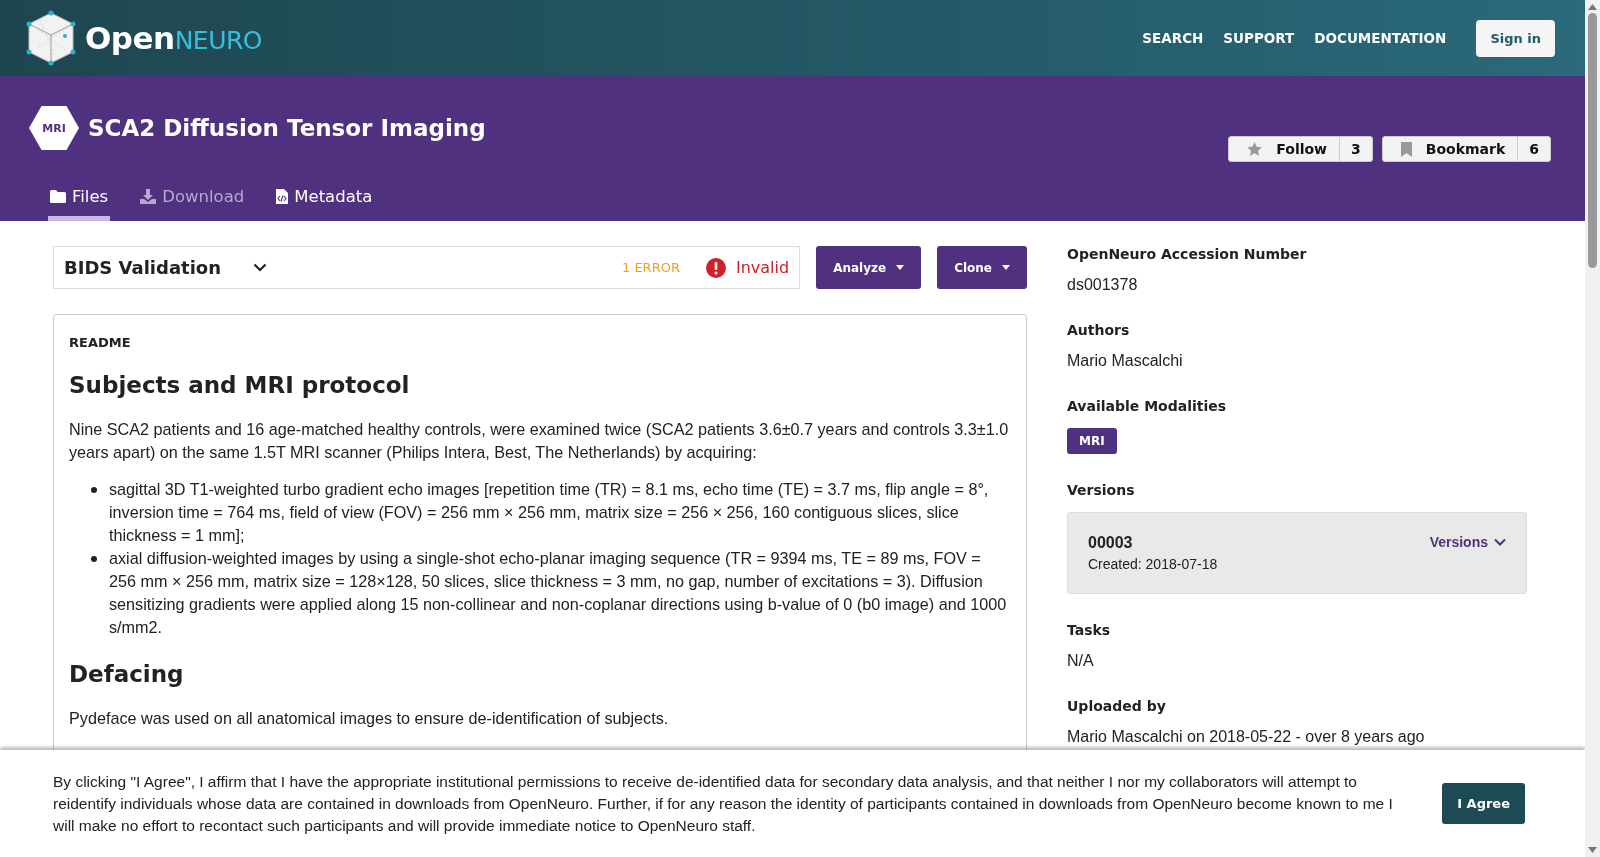  Describe the element at coordinates (1153, 564) in the screenshot. I see `version-date: Created: 2018-07-18` at that location.